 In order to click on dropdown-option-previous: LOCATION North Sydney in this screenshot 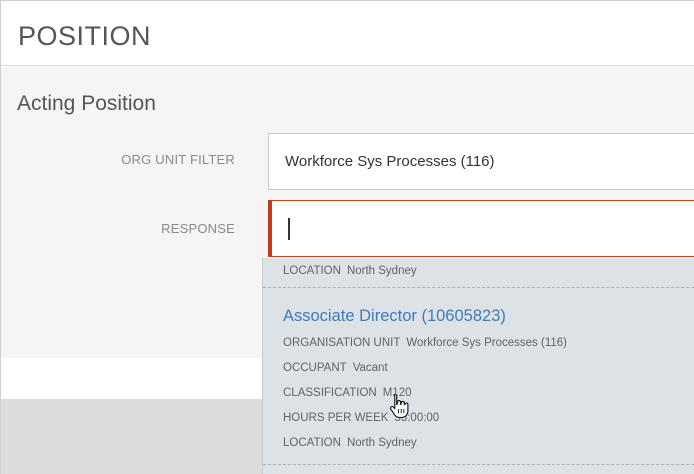, I will do `click(478, 273)`.